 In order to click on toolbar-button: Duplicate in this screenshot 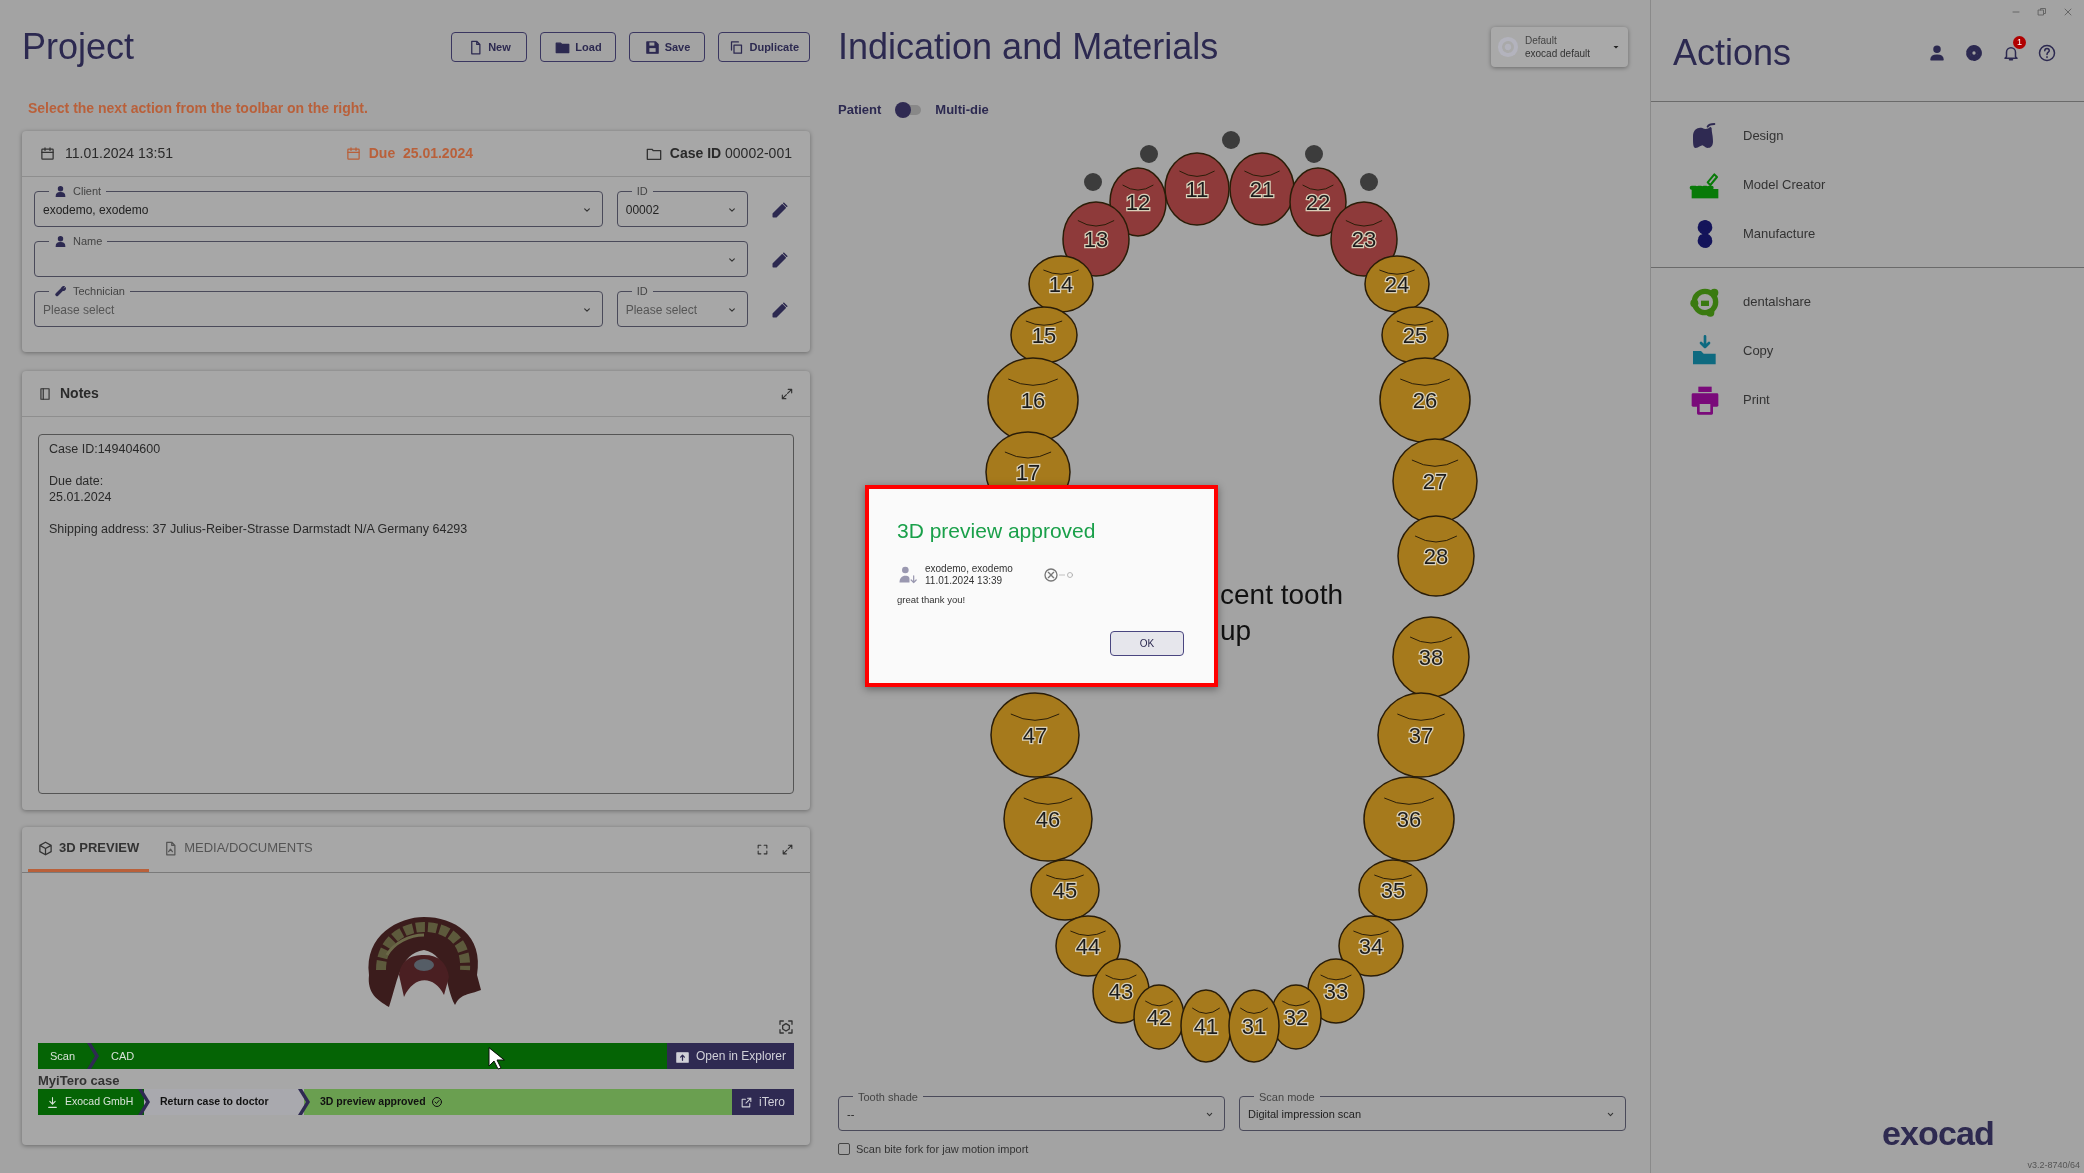, I will do `click(764, 47)`.